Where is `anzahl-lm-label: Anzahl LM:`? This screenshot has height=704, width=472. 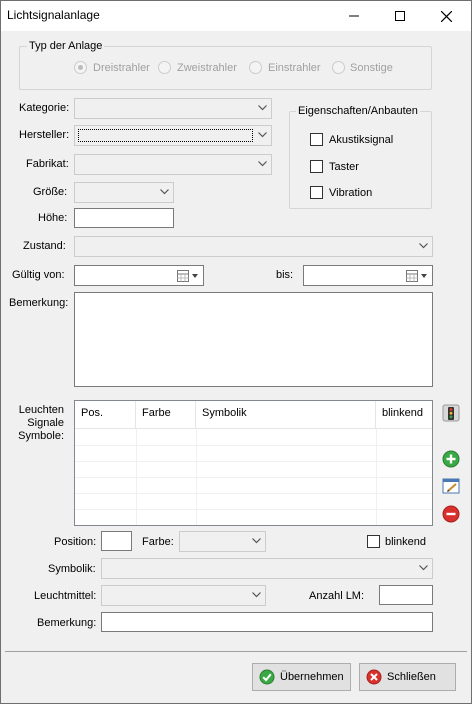 anzahl-lm-label: Anzahl LM: is located at coordinates (337, 596).